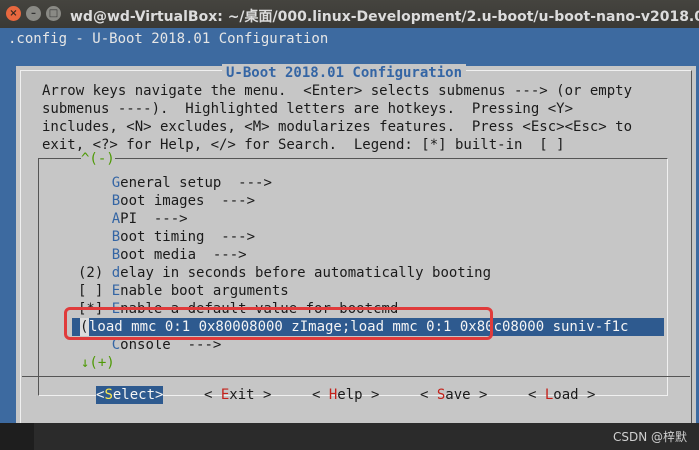 The image size is (699, 450). I want to click on menu-item-general-setup: General setup --->, so click(175, 183).